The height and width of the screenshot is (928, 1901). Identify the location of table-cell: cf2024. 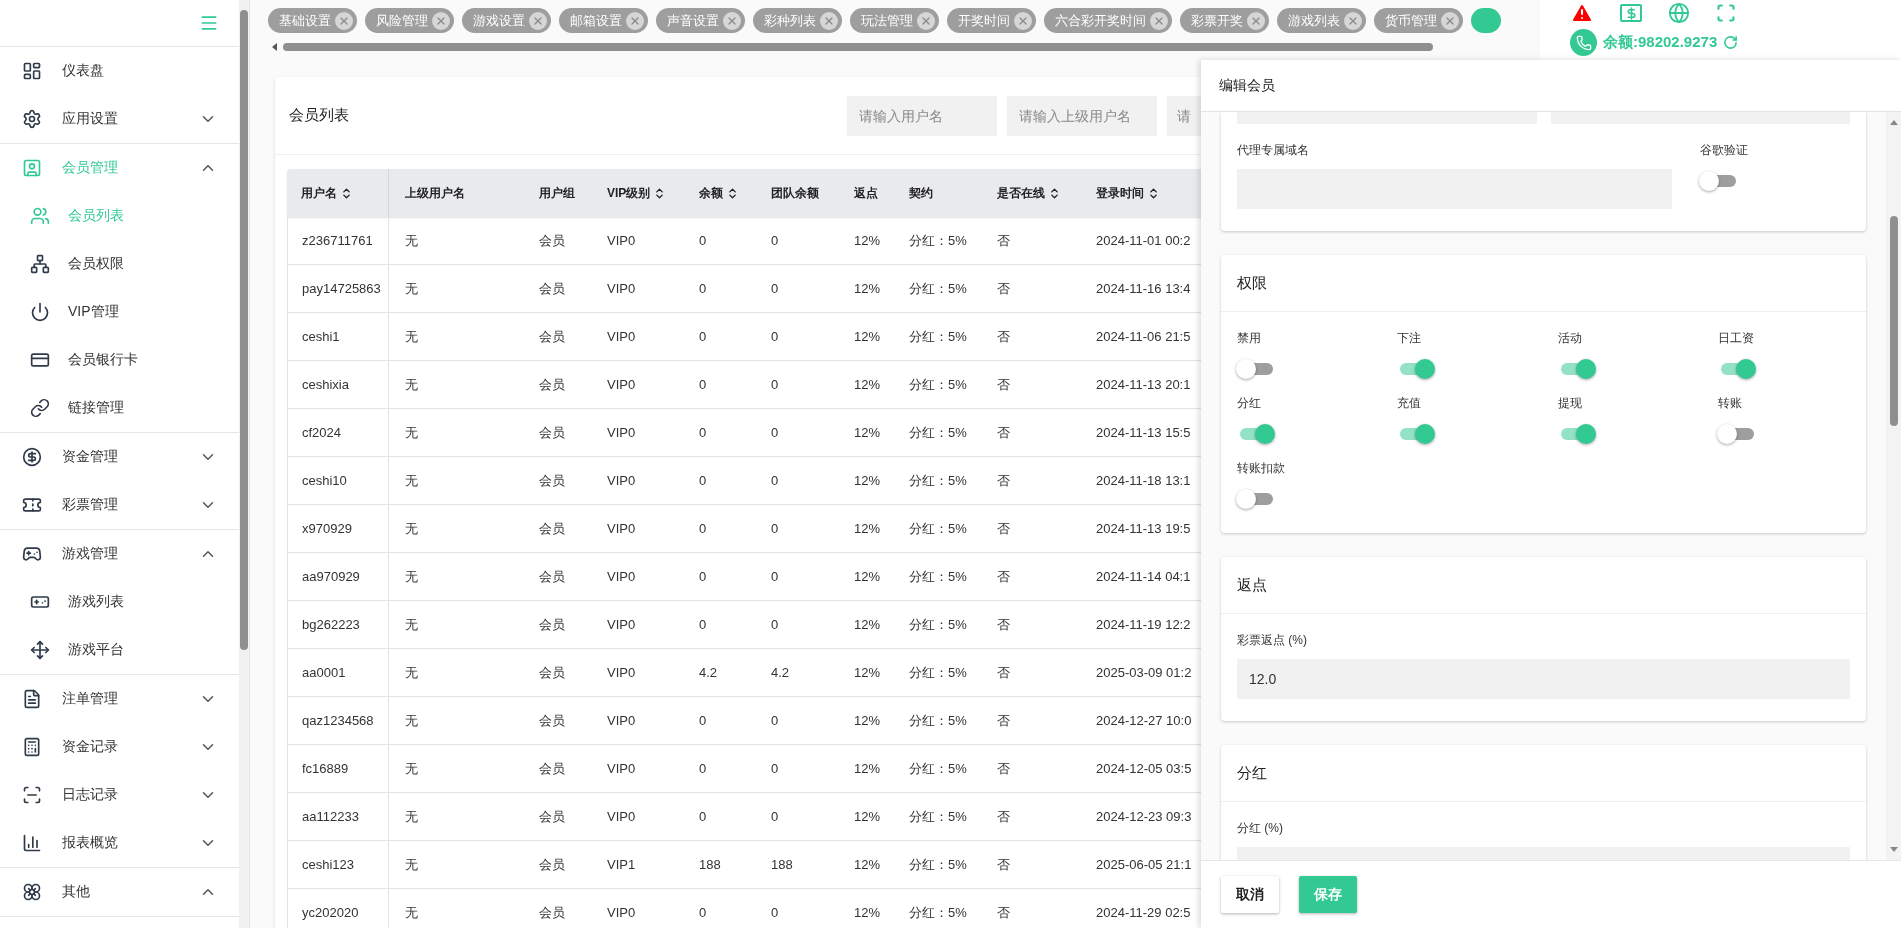
(338, 432).